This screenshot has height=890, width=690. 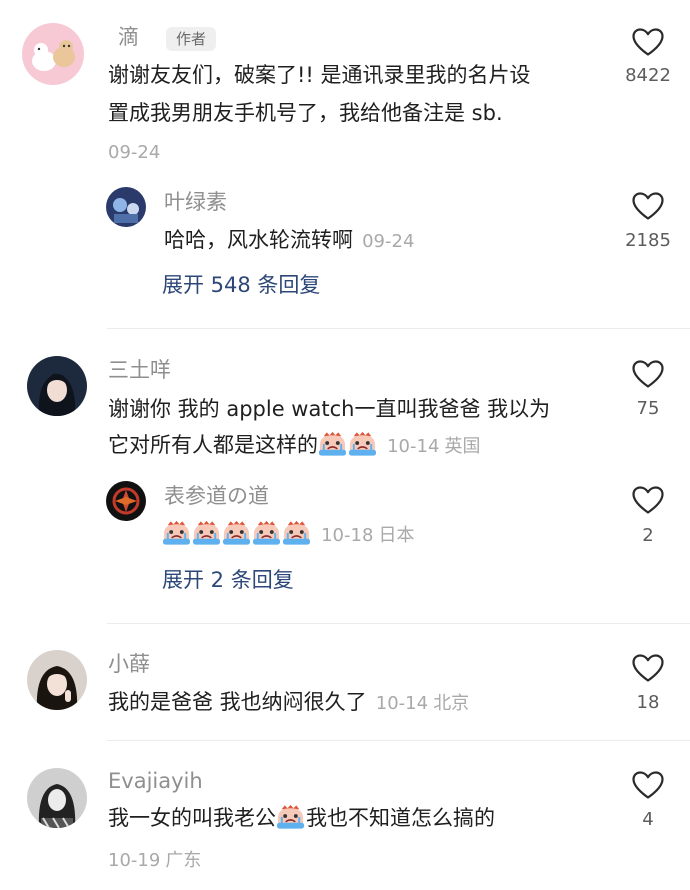 What do you see at coordinates (462, 446) in the screenshot?
I see `comment-location: 英国` at bounding box center [462, 446].